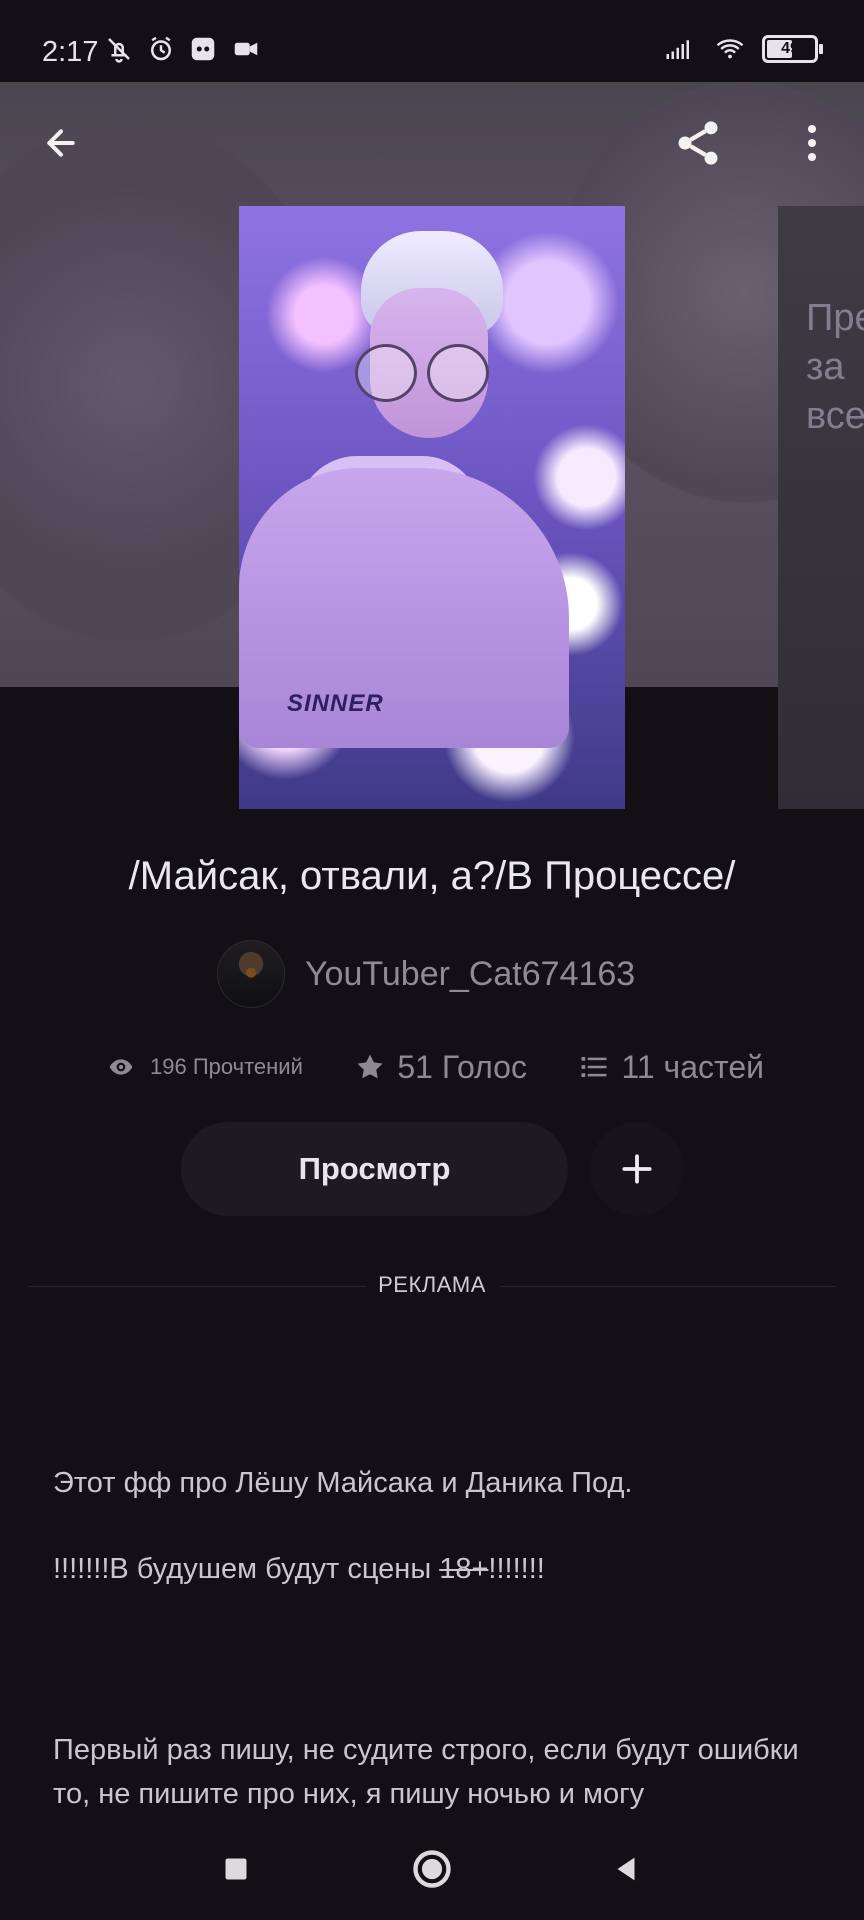 Image resolution: width=864 pixels, height=1920 pixels. What do you see at coordinates (677, 49) in the screenshot?
I see `signal-icon` at bounding box center [677, 49].